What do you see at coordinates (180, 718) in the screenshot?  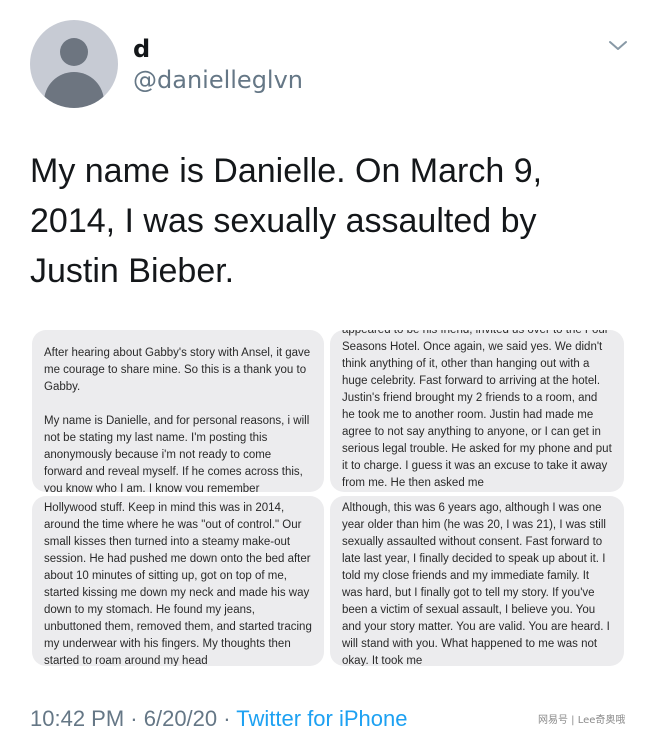 I see `tweet-date: 6/20/20` at bounding box center [180, 718].